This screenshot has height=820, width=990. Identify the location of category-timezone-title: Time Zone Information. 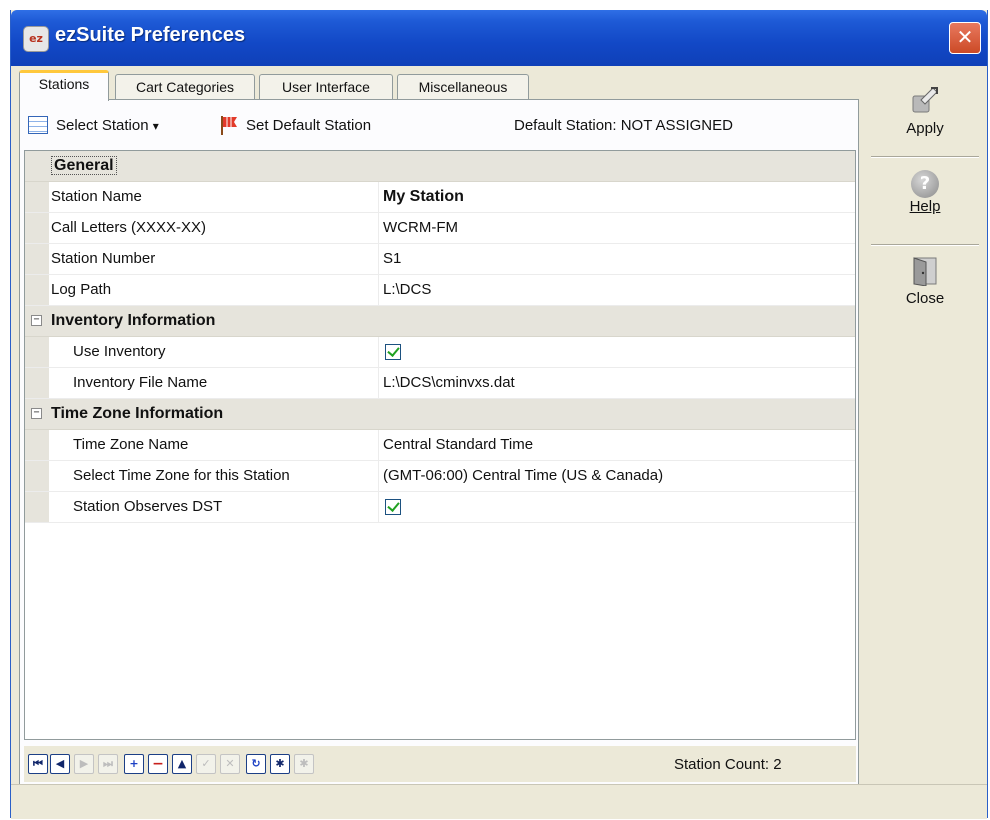
(137, 413).